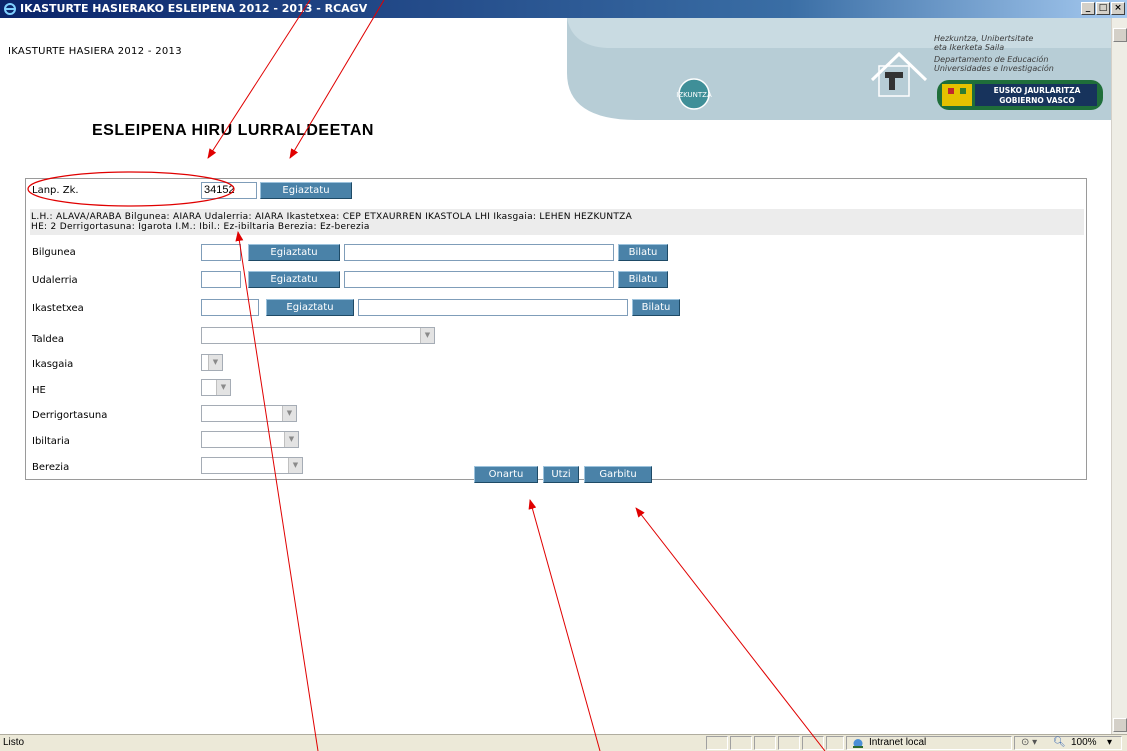 The width and height of the screenshot is (1127, 751). Describe the element at coordinates (1059, 742) in the screenshot. I see `zoom-icon: 🔍︎` at that location.